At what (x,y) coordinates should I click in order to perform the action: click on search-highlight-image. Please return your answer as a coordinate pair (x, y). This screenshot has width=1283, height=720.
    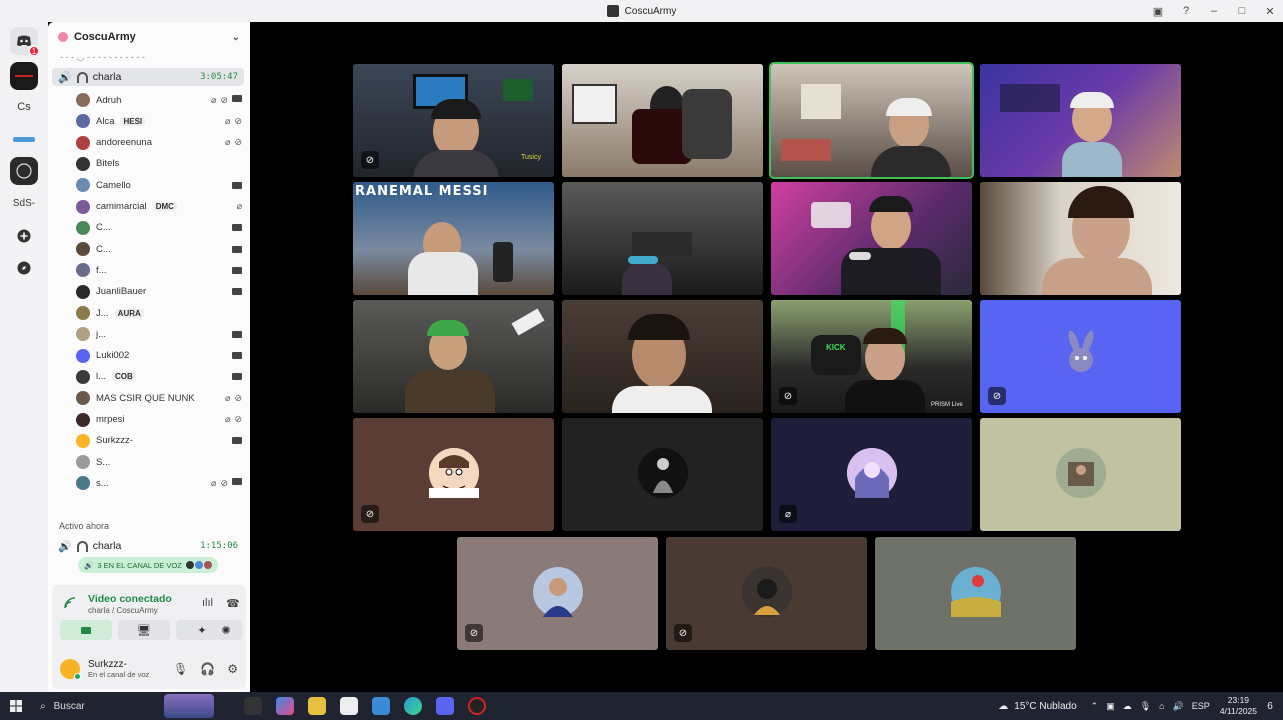
    Looking at the image, I should click on (189, 706).